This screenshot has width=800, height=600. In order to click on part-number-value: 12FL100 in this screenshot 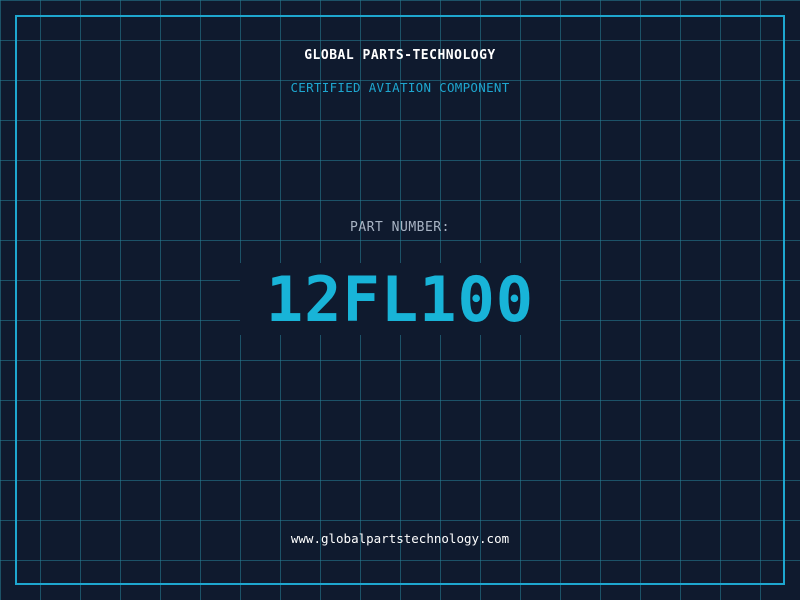, I will do `click(400, 299)`.